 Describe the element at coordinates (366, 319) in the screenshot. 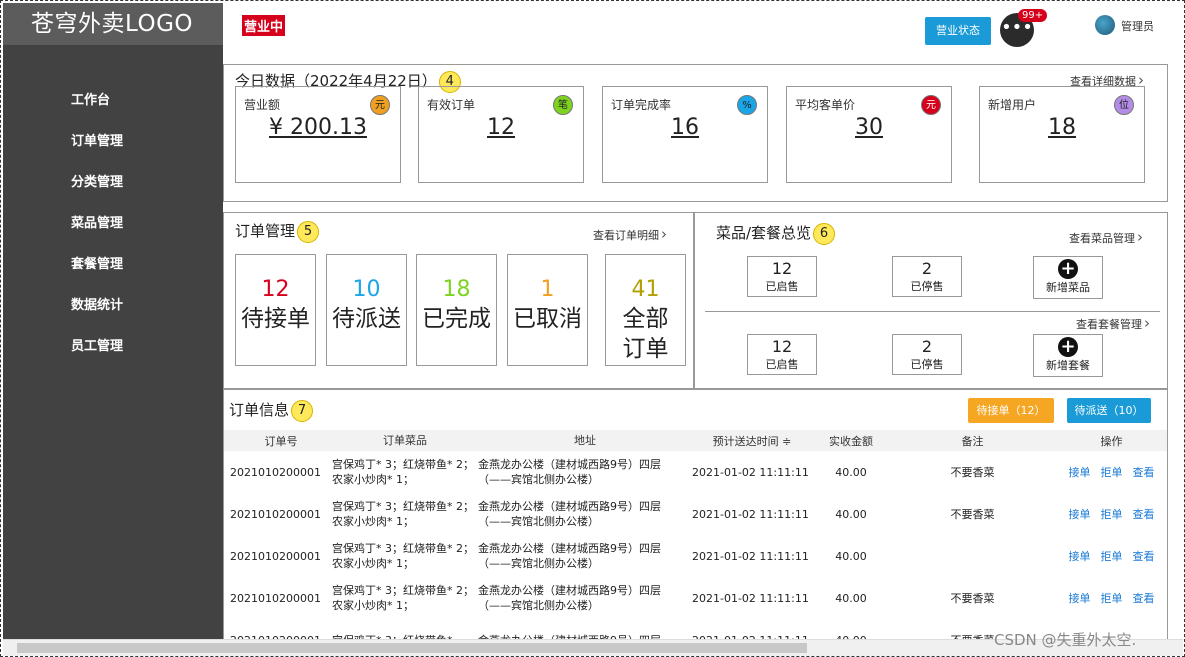

I see `order-label: 待派送` at that location.